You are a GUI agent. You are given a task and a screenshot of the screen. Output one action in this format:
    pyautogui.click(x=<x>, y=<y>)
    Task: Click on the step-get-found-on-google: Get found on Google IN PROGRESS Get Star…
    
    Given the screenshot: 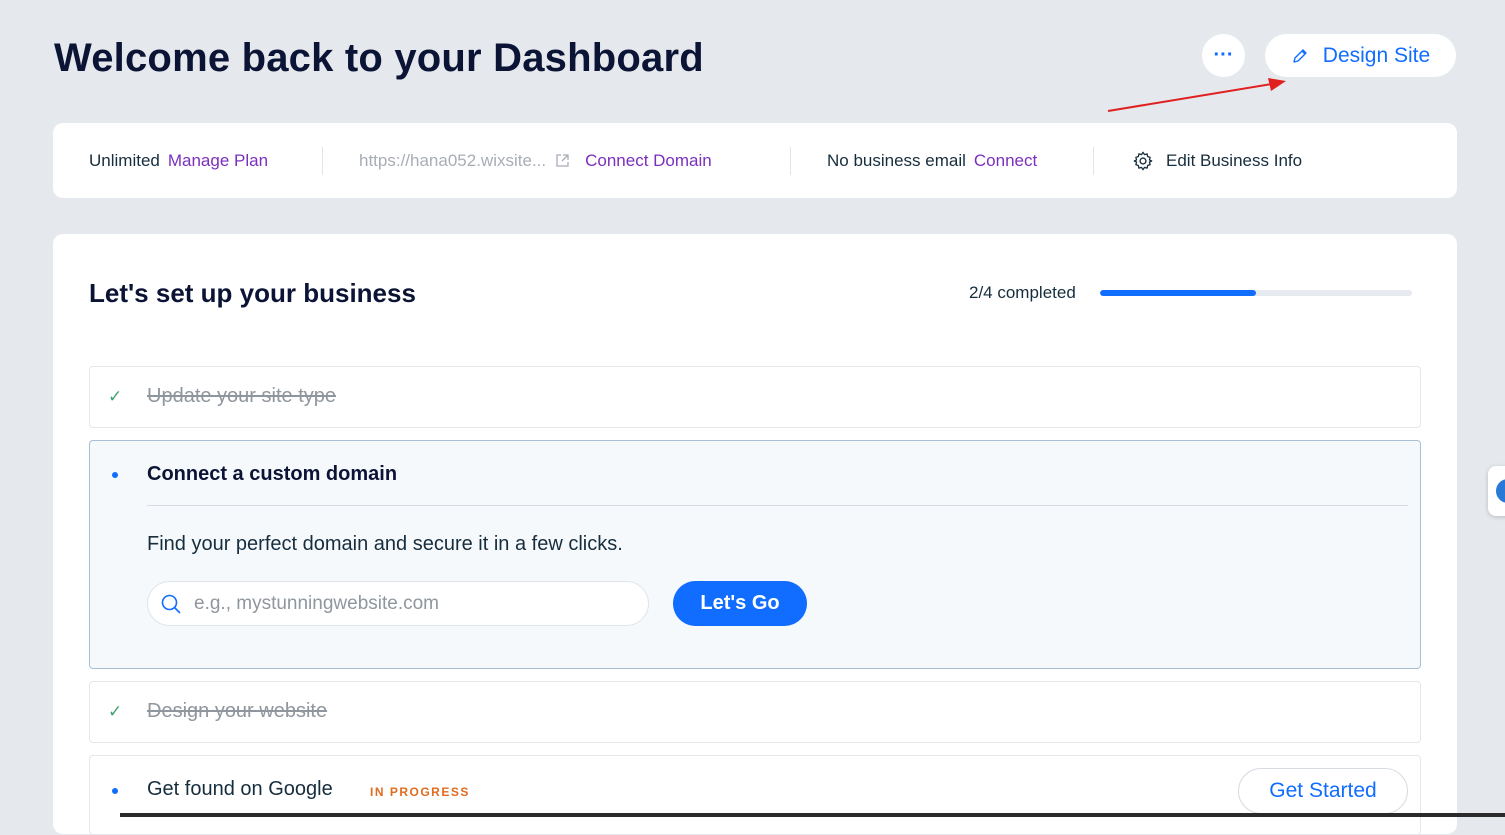 What is the action you would take?
    pyautogui.click(x=755, y=795)
    